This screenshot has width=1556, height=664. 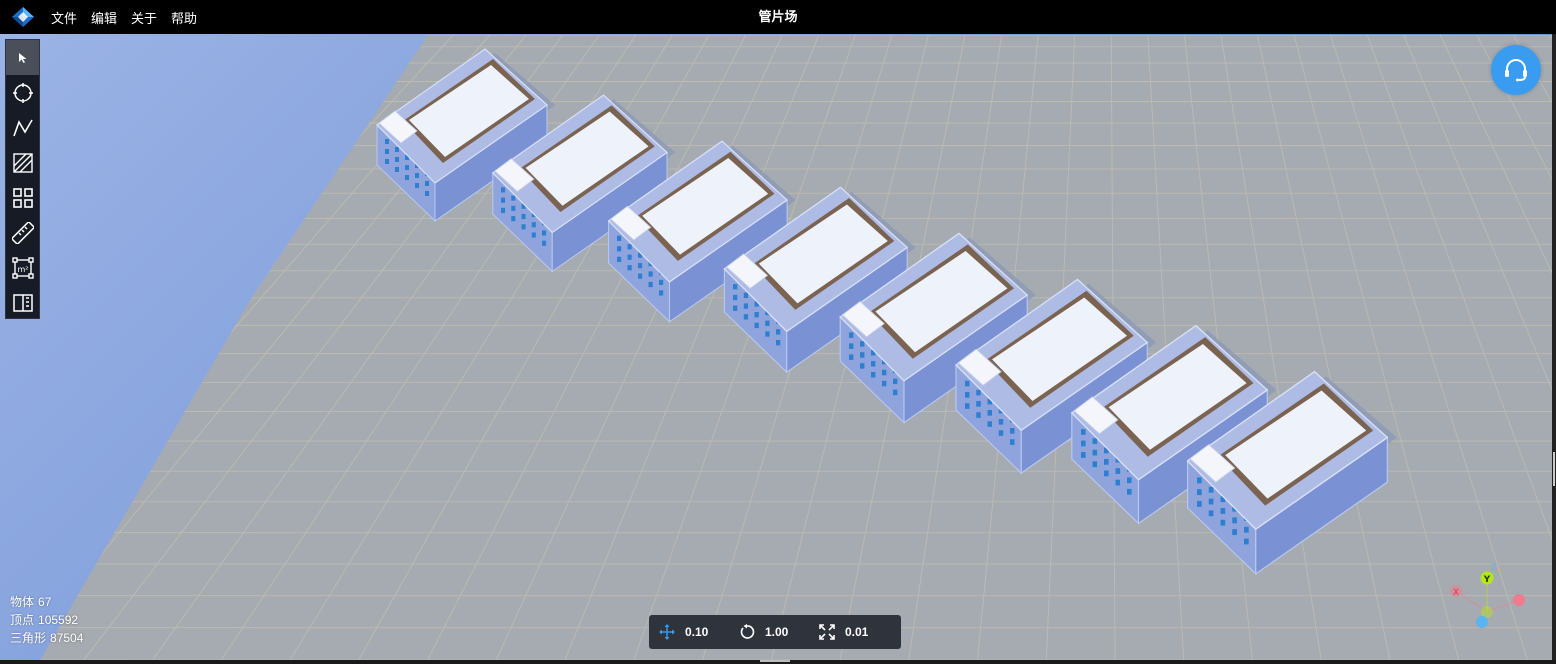 I want to click on rotate-step-value: 1.00, so click(x=777, y=632).